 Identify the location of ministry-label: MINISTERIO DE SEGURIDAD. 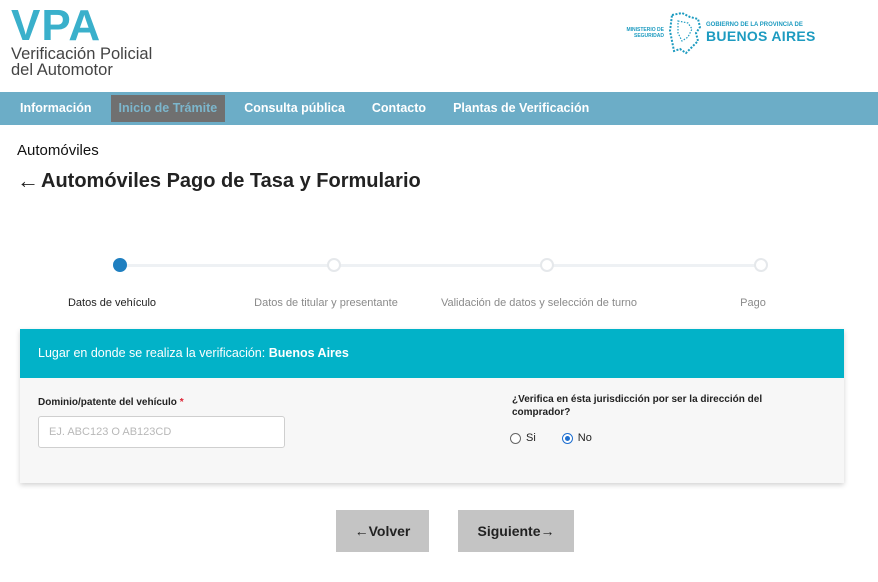
(644, 33).